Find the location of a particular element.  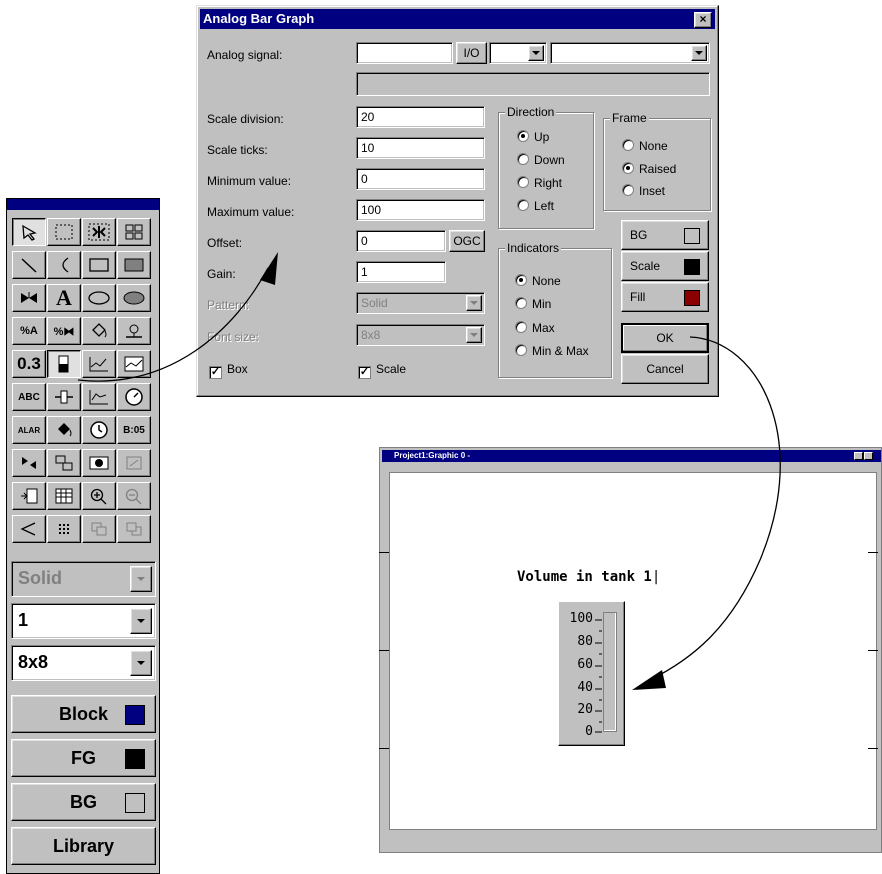

arrowhead-left-icon is located at coordinates (649, 680).